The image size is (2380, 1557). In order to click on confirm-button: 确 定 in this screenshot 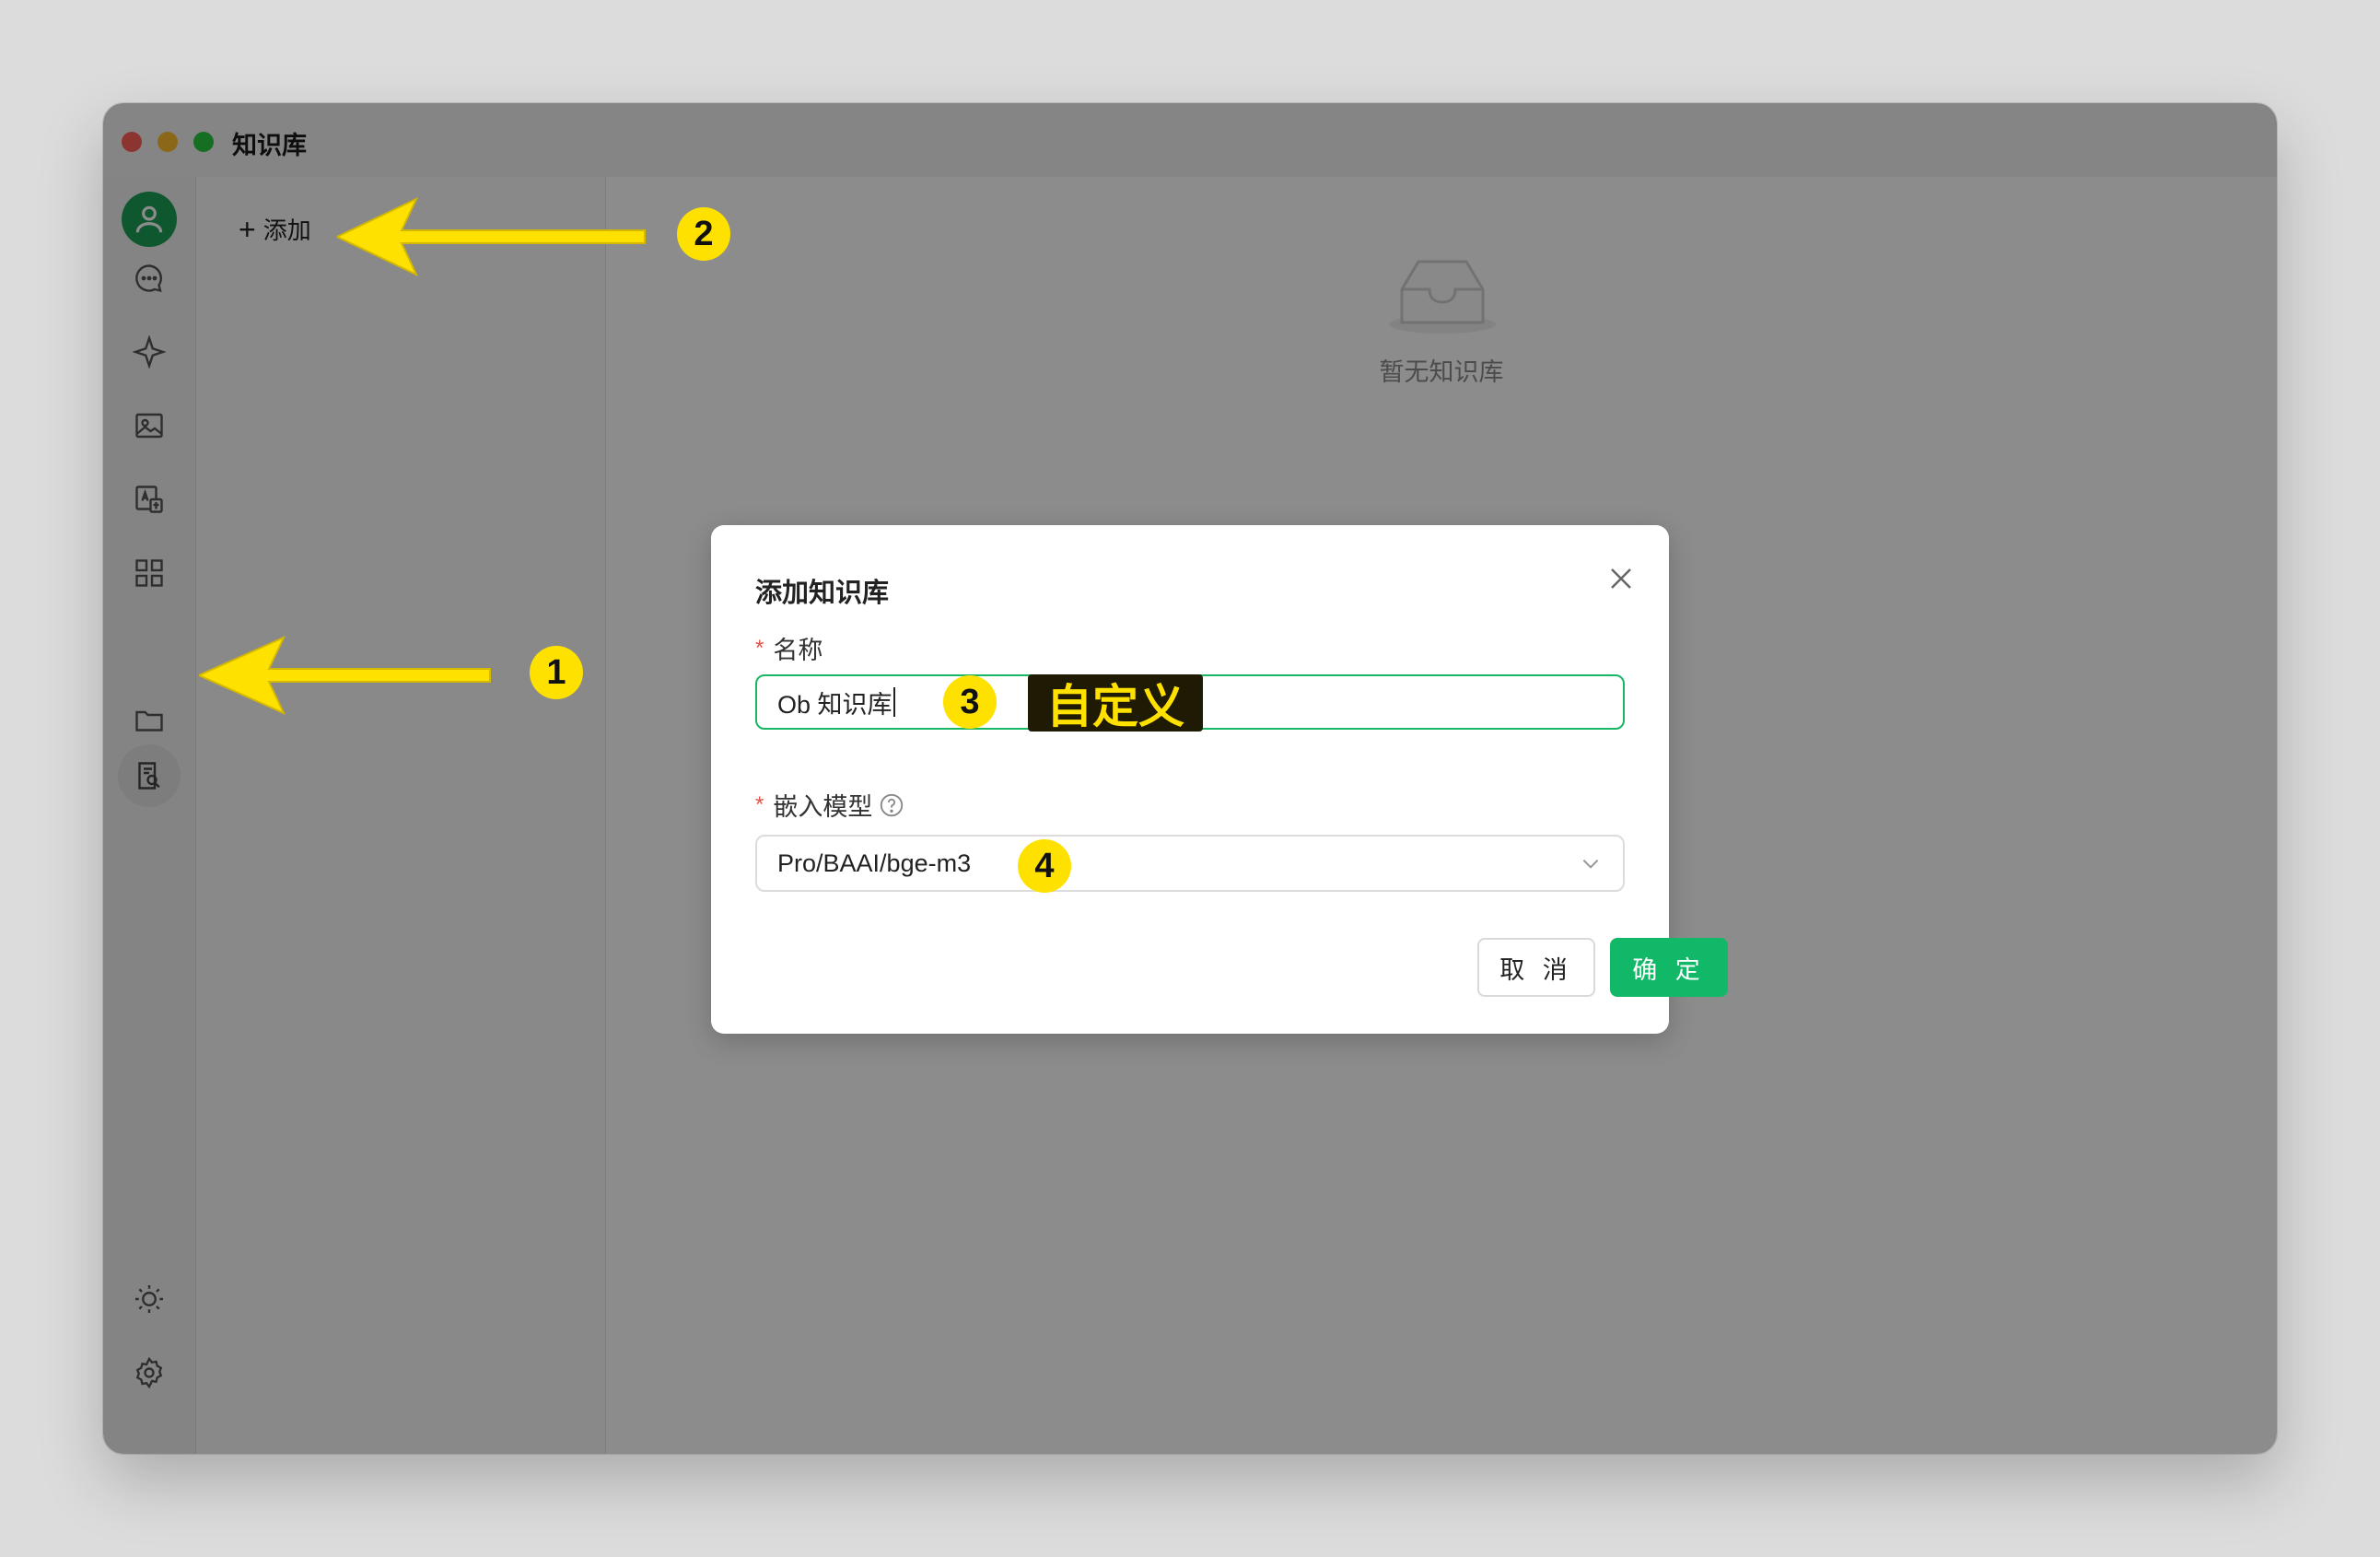, I will do `click(1669, 967)`.